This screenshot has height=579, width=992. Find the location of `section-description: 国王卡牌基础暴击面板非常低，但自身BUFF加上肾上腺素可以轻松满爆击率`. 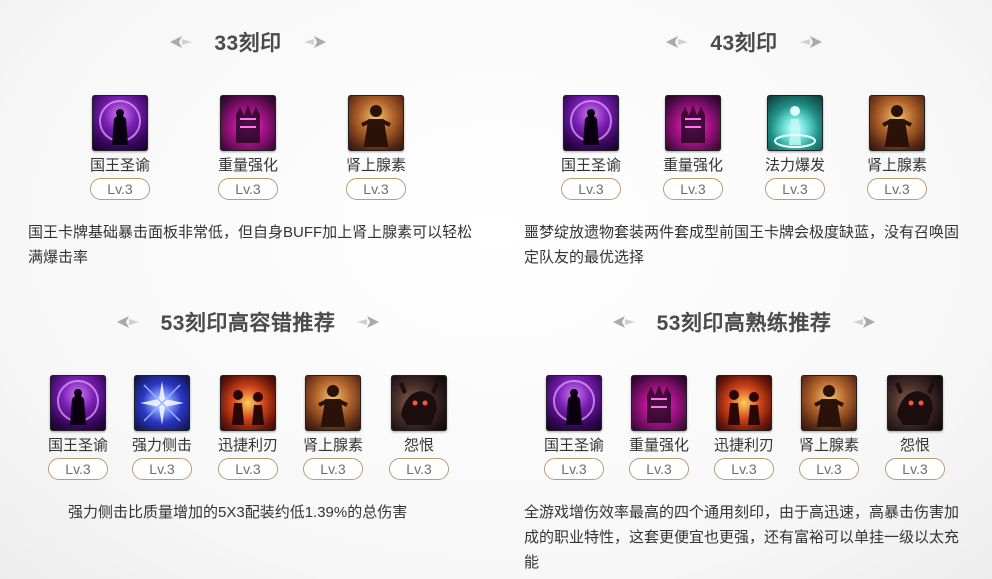

section-description: 国王卡牌基础暴击面板非常低，但自身BUFF加上肾上腺素可以轻松满爆击率 is located at coordinates (250, 245).